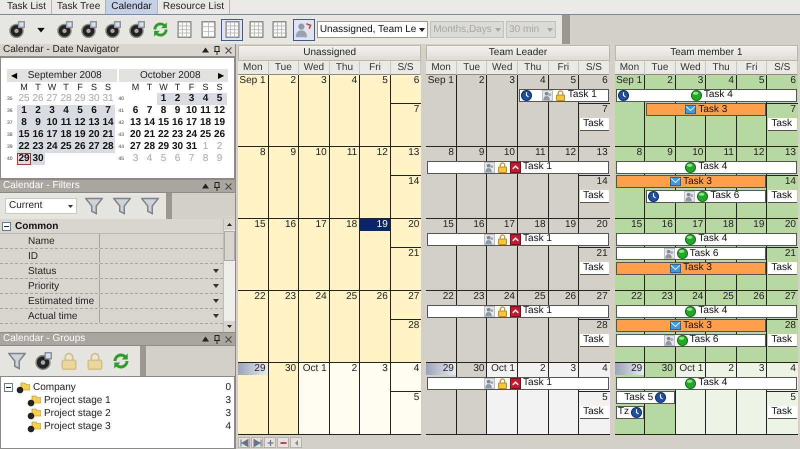 Image resolution: width=800 pixels, height=449 pixels. Describe the element at coordinates (135, 413) in the screenshot. I see `group-label: Project stage 2` at that location.